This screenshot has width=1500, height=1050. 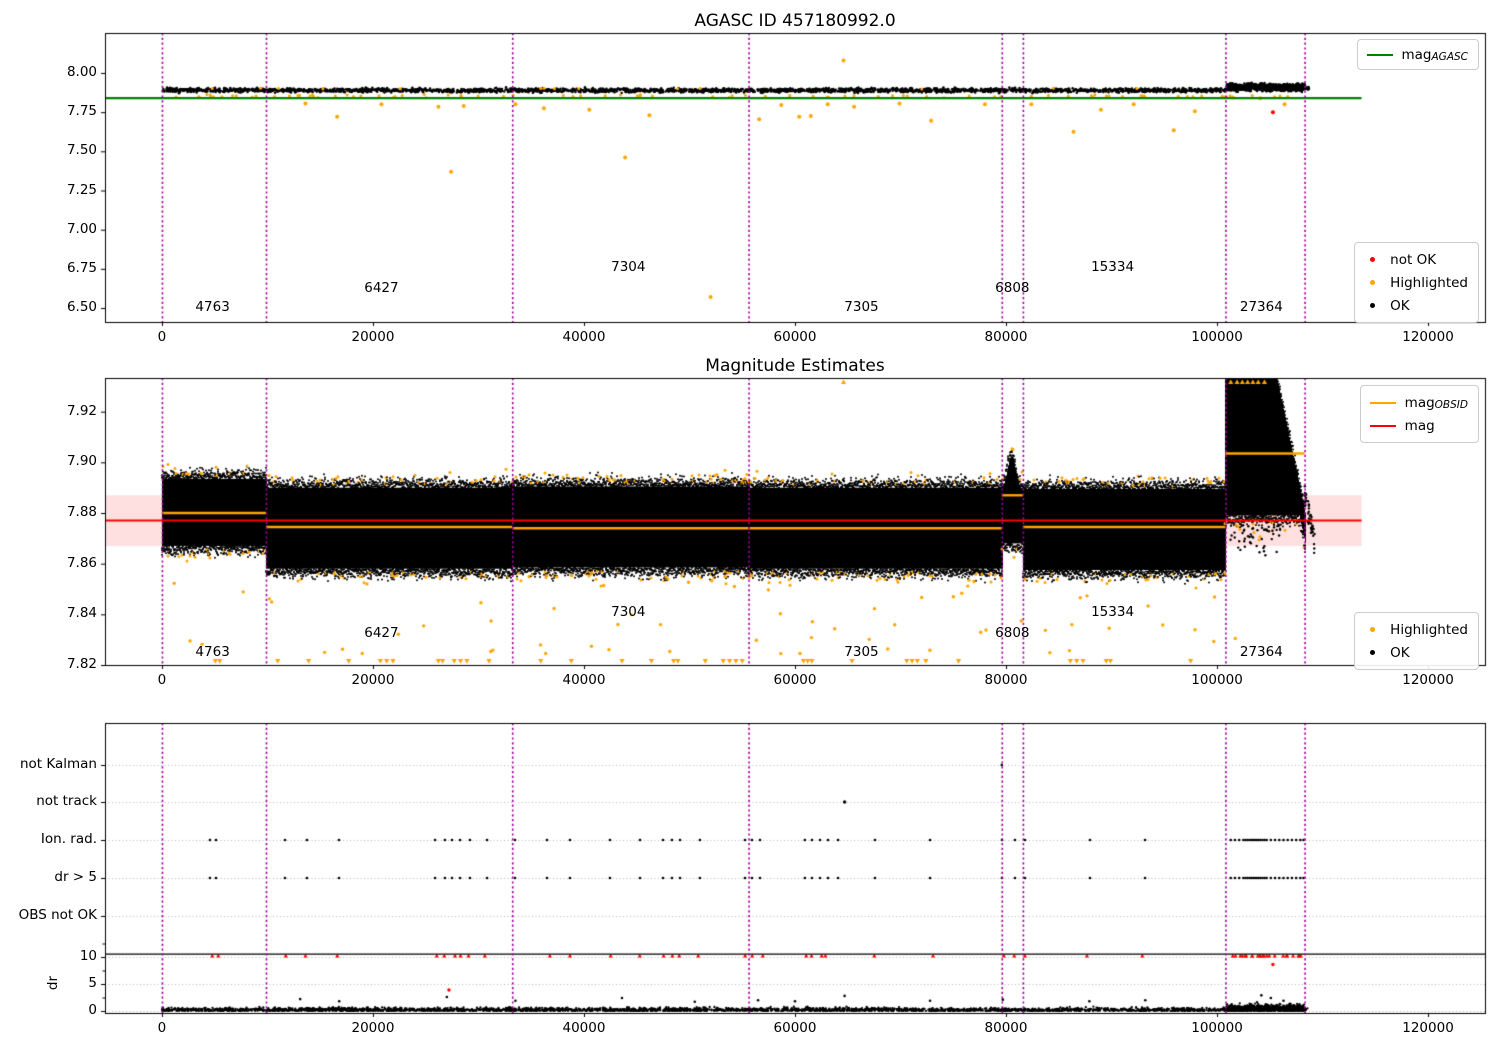 I want to click on segment-label-middle-15334: 15334, so click(x=1113, y=612).